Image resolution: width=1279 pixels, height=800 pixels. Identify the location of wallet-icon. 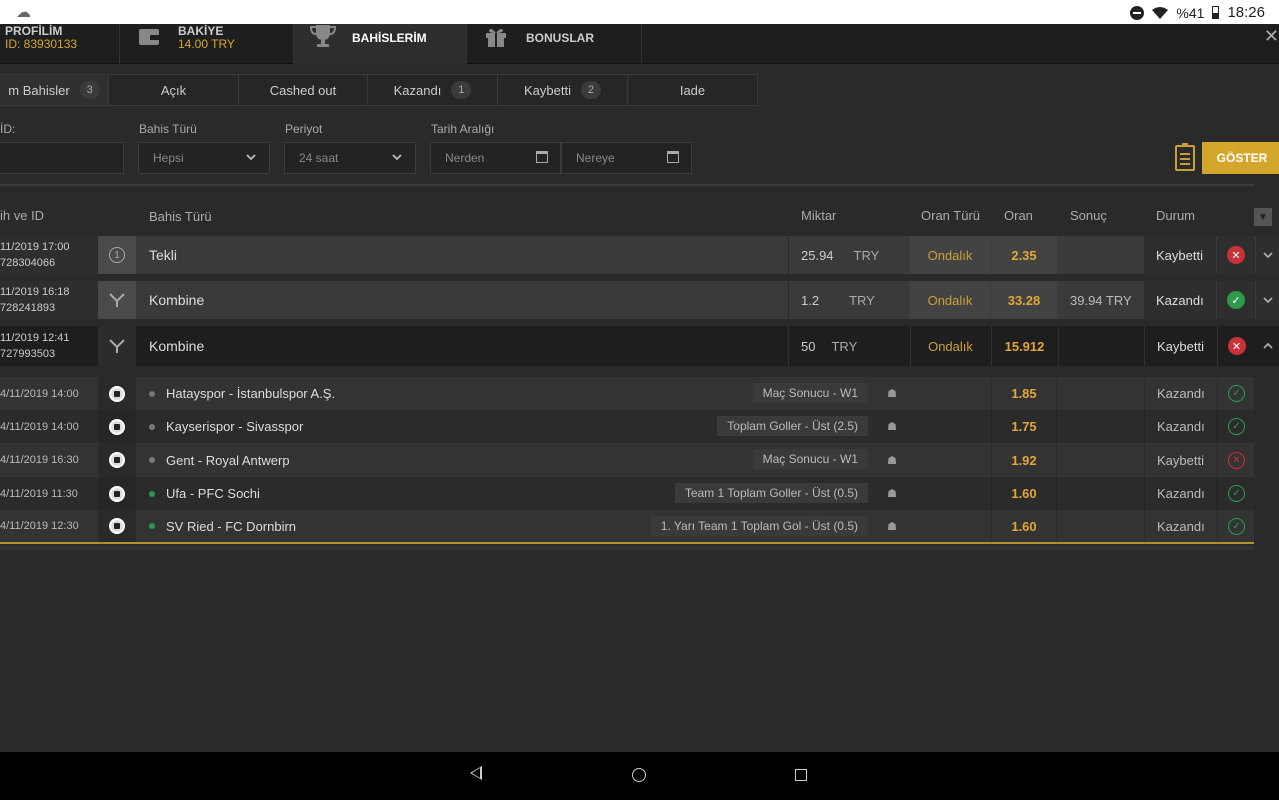
(149, 37).